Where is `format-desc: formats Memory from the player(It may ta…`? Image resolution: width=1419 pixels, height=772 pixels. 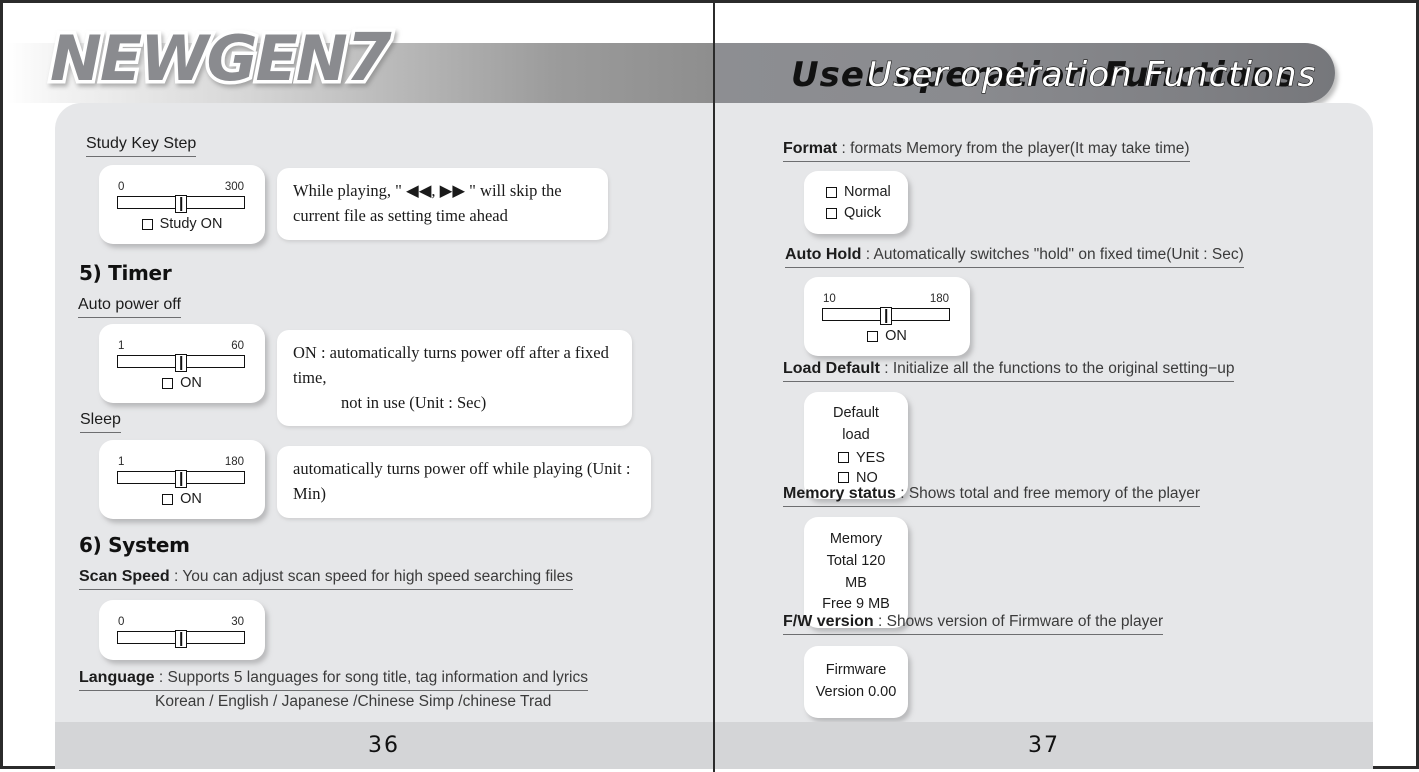
format-desc: formats Memory from the player(It may ta… is located at coordinates (1020, 148).